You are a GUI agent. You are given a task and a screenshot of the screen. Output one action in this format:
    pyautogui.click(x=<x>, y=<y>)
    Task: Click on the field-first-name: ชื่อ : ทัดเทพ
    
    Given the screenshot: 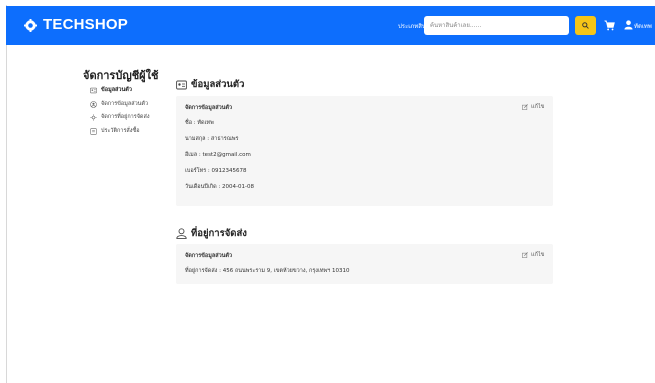 What is the action you would take?
    pyautogui.click(x=199, y=123)
    